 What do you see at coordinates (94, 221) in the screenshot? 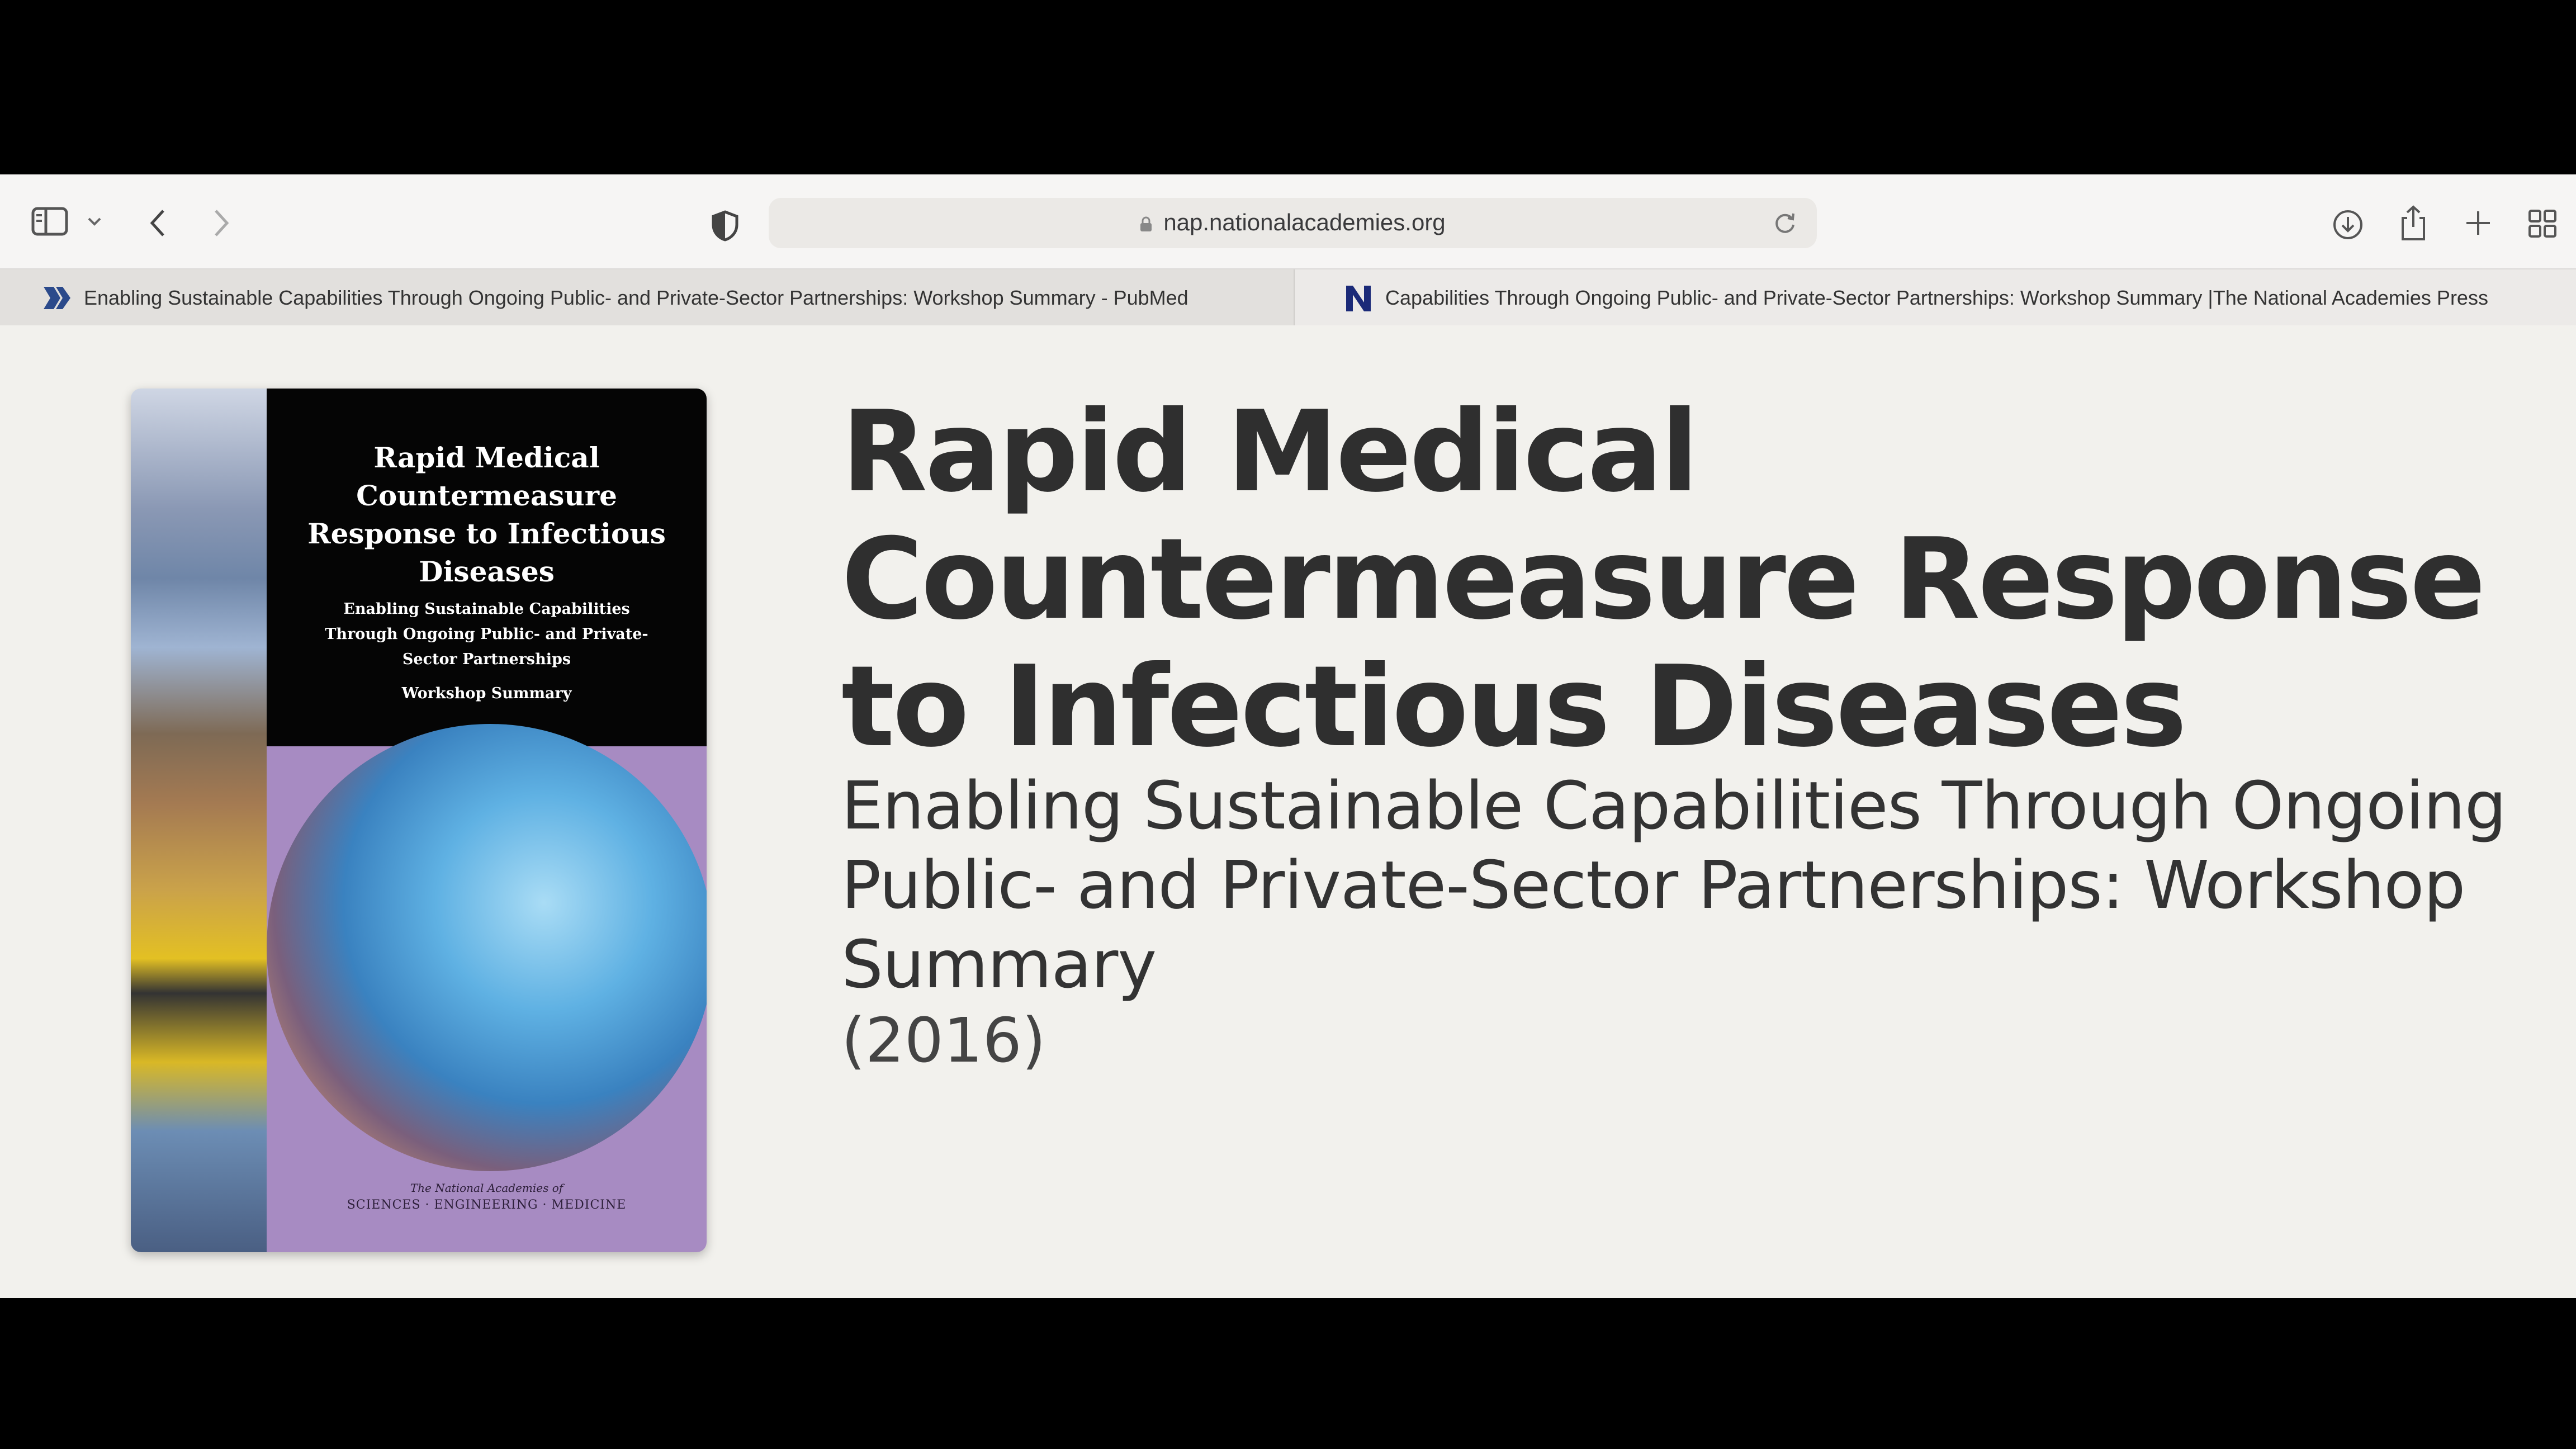
I see `chevron-down-icon` at bounding box center [94, 221].